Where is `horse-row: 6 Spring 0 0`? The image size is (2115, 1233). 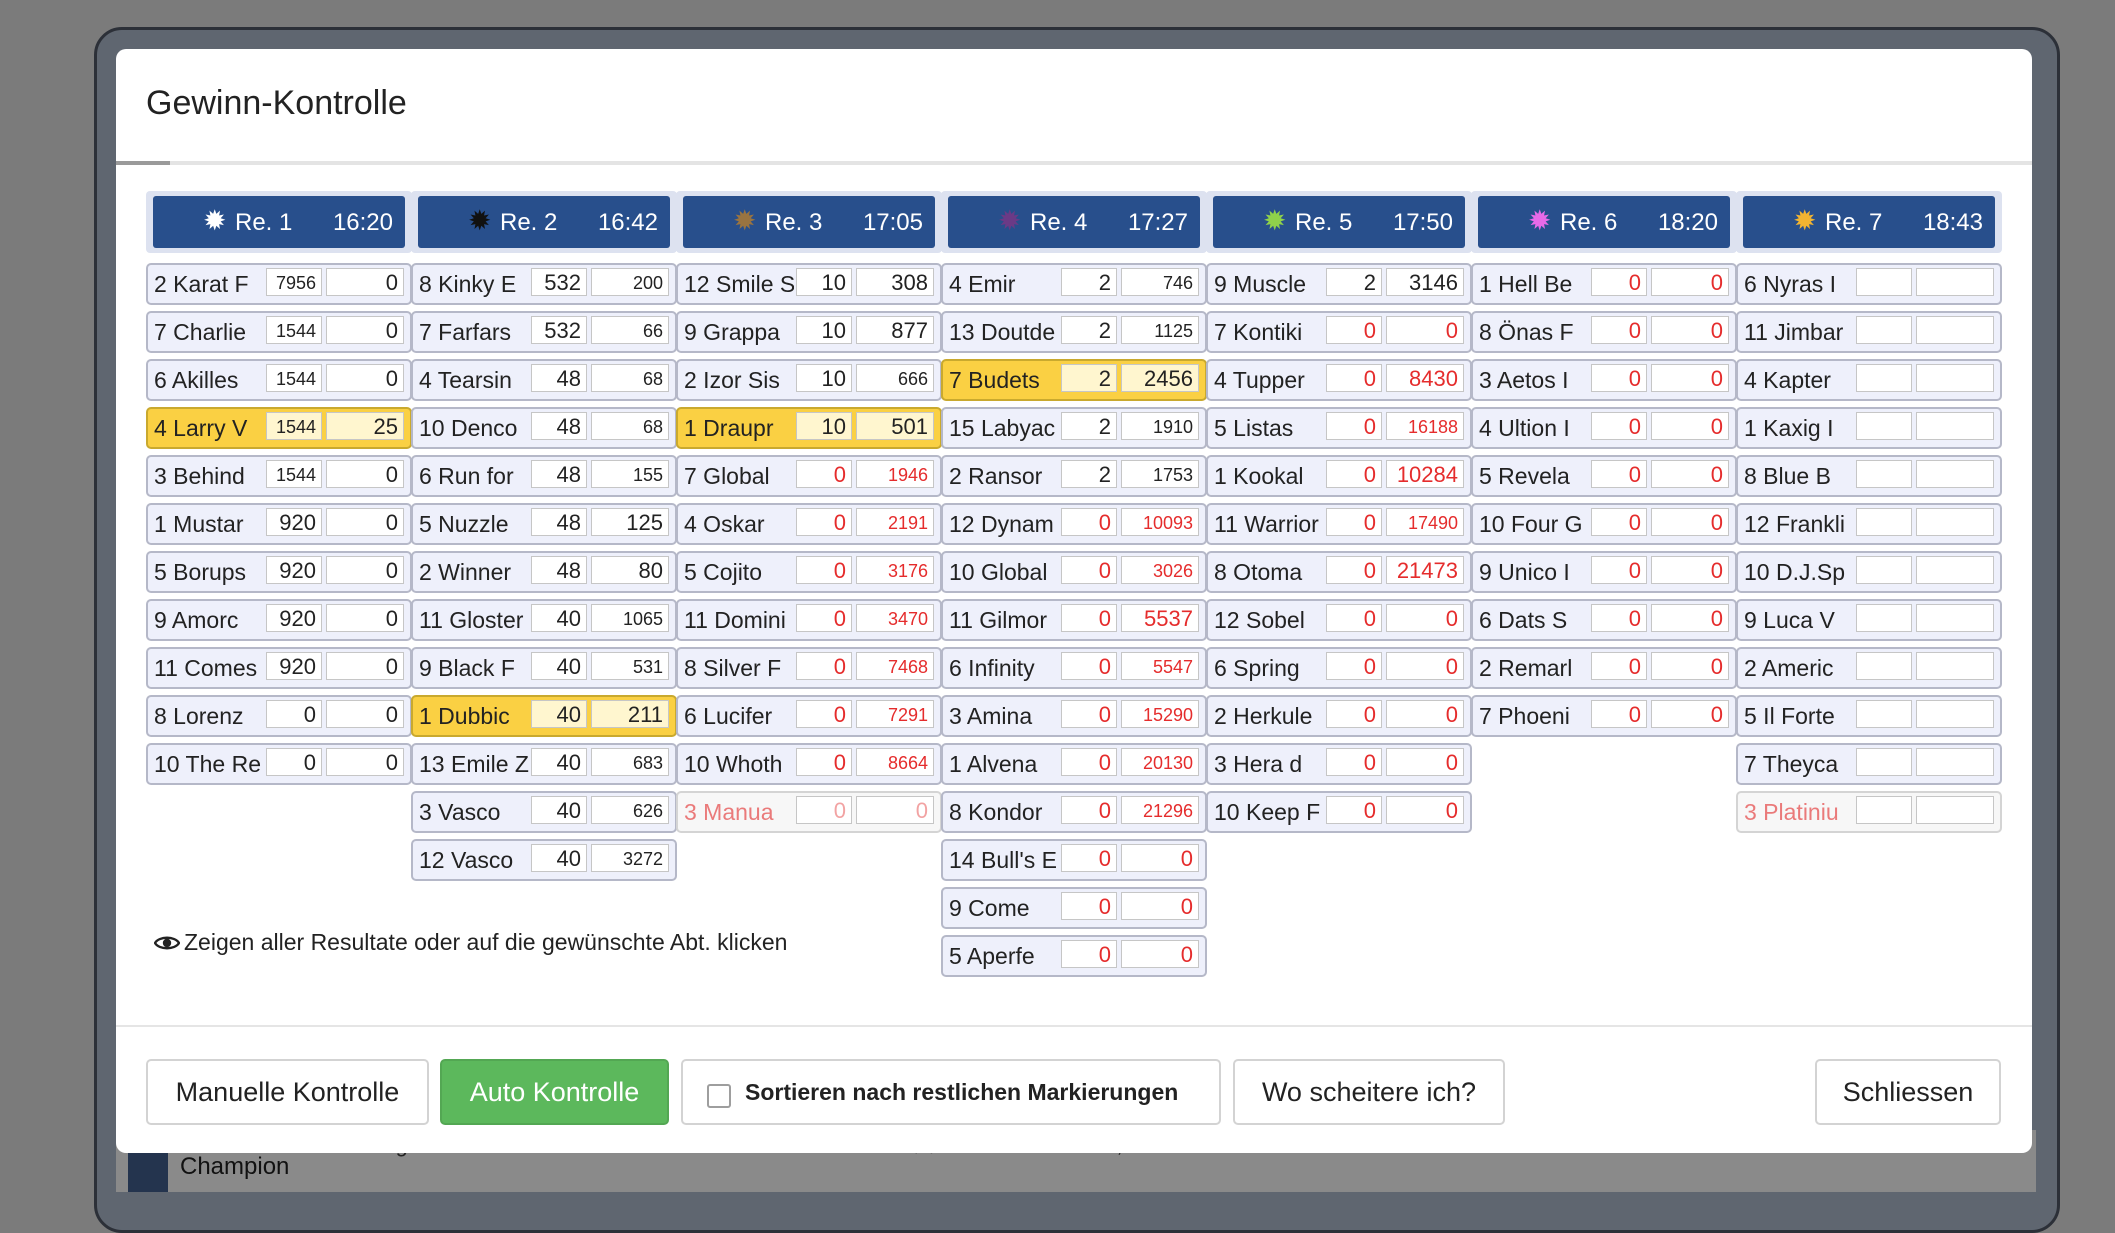 horse-row: 6 Spring 0 0 is located at coordinates (1339, 668).